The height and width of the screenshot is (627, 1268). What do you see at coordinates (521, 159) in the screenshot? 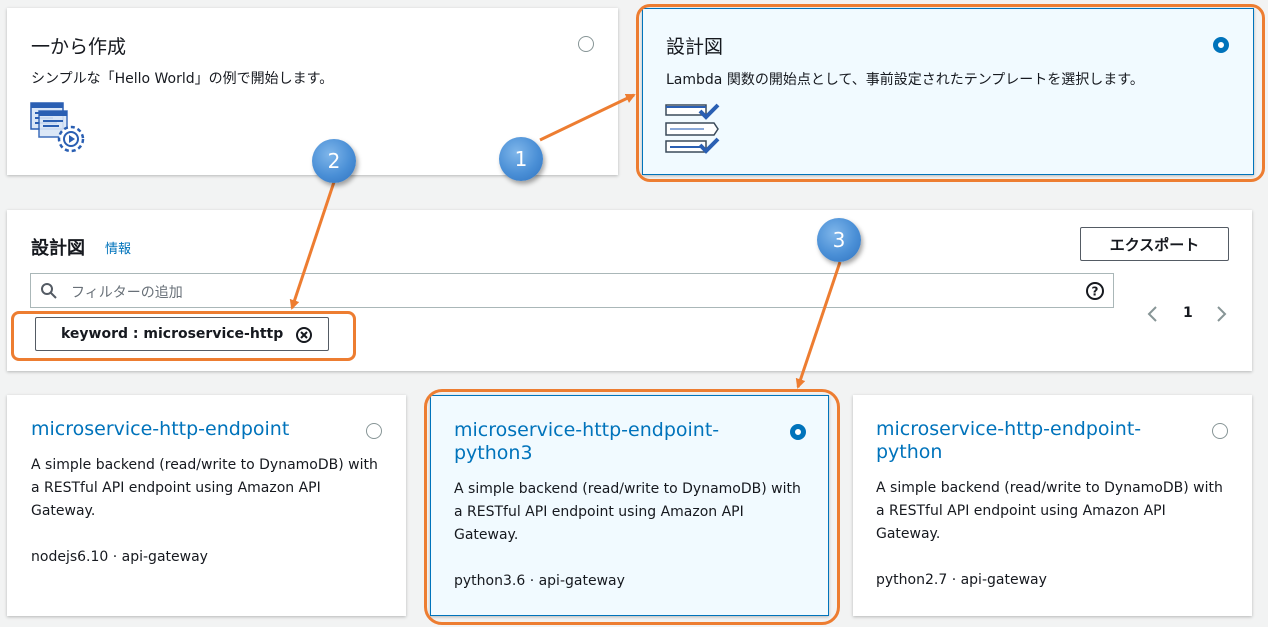
I see `annotation-badge: 1` at bounding box center [521, 159].